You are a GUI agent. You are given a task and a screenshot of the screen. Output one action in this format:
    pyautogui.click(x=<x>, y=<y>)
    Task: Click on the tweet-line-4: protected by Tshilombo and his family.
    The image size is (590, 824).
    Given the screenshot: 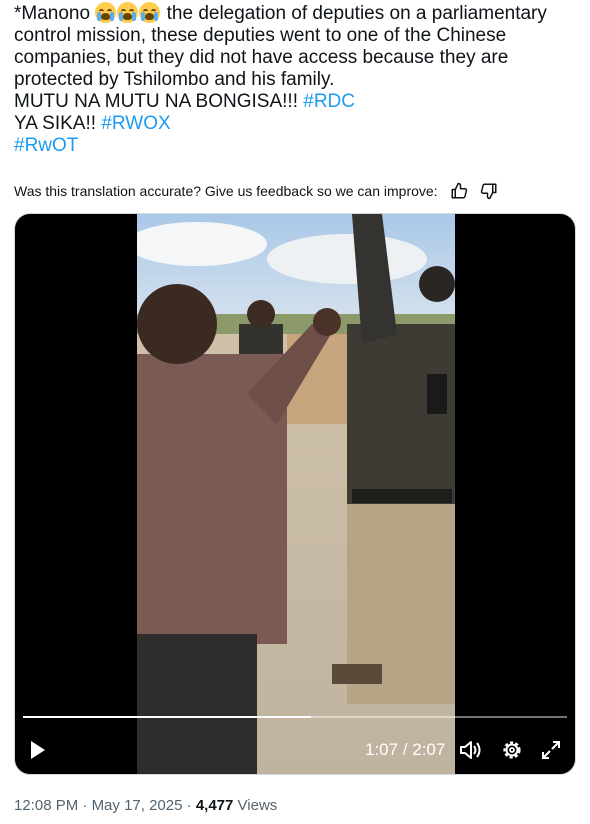 What is the action you would take?
    pyautogui.click(x=174, y=79)
    